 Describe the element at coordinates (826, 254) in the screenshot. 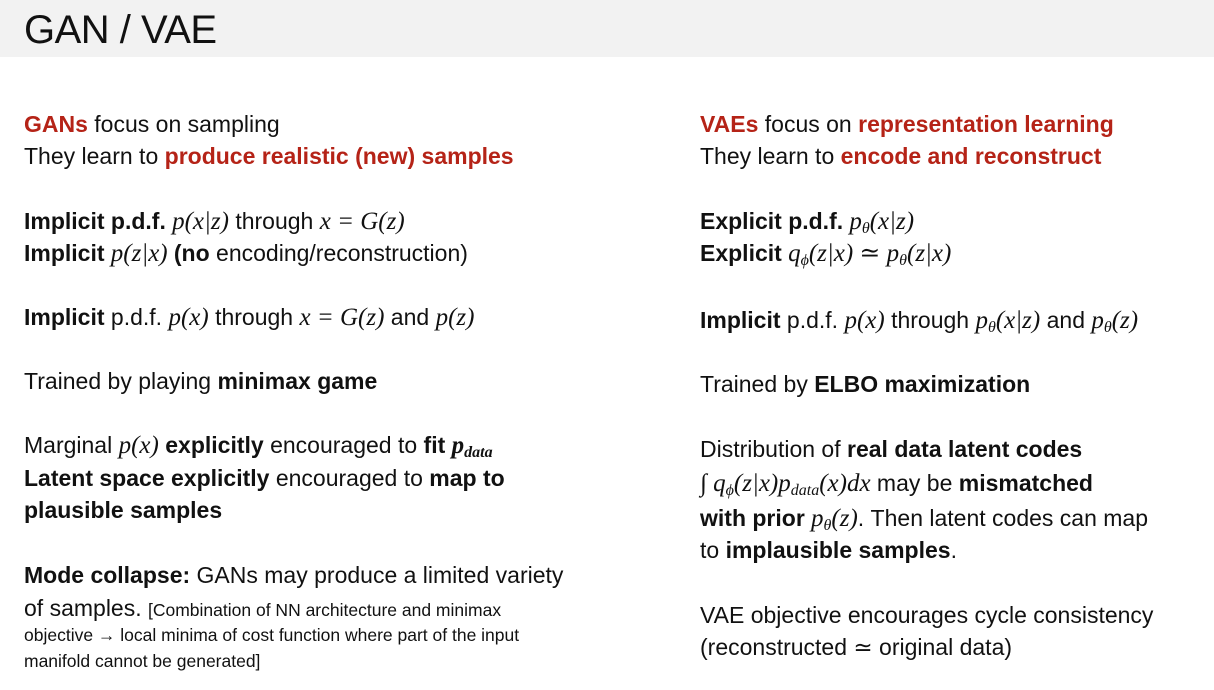

I see `vae-line-4: Explicit qϕ(z|x) ≃ pθ(z|x)` at that location.